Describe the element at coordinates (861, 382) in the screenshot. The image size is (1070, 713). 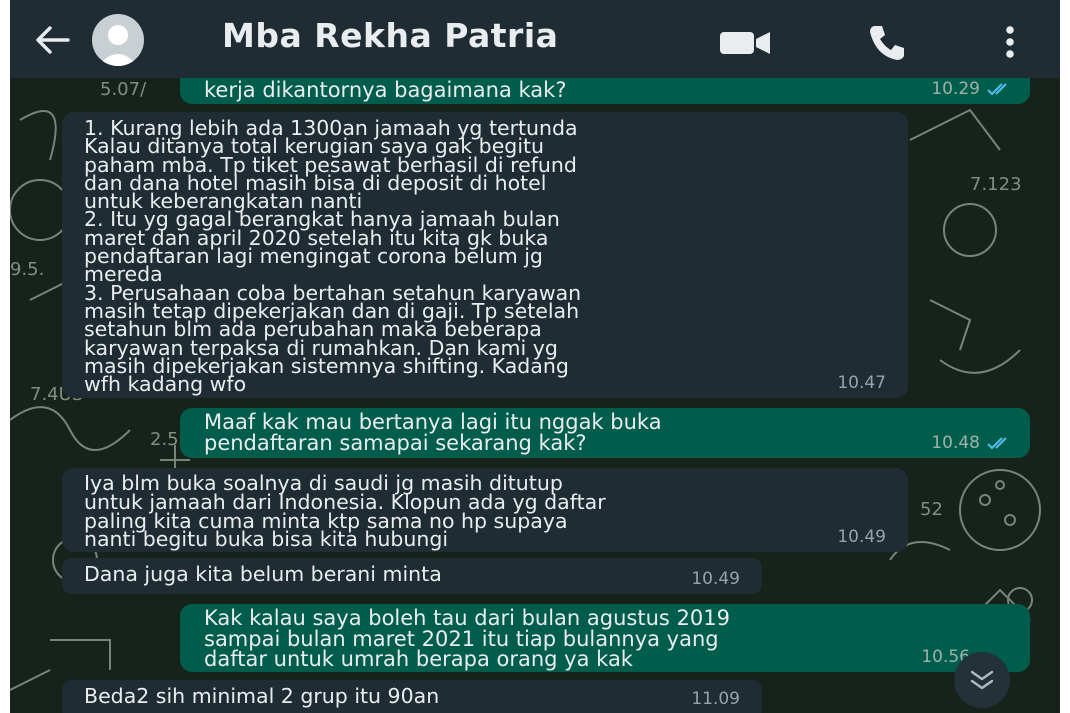
I see `message-time: 10.47` at that location.